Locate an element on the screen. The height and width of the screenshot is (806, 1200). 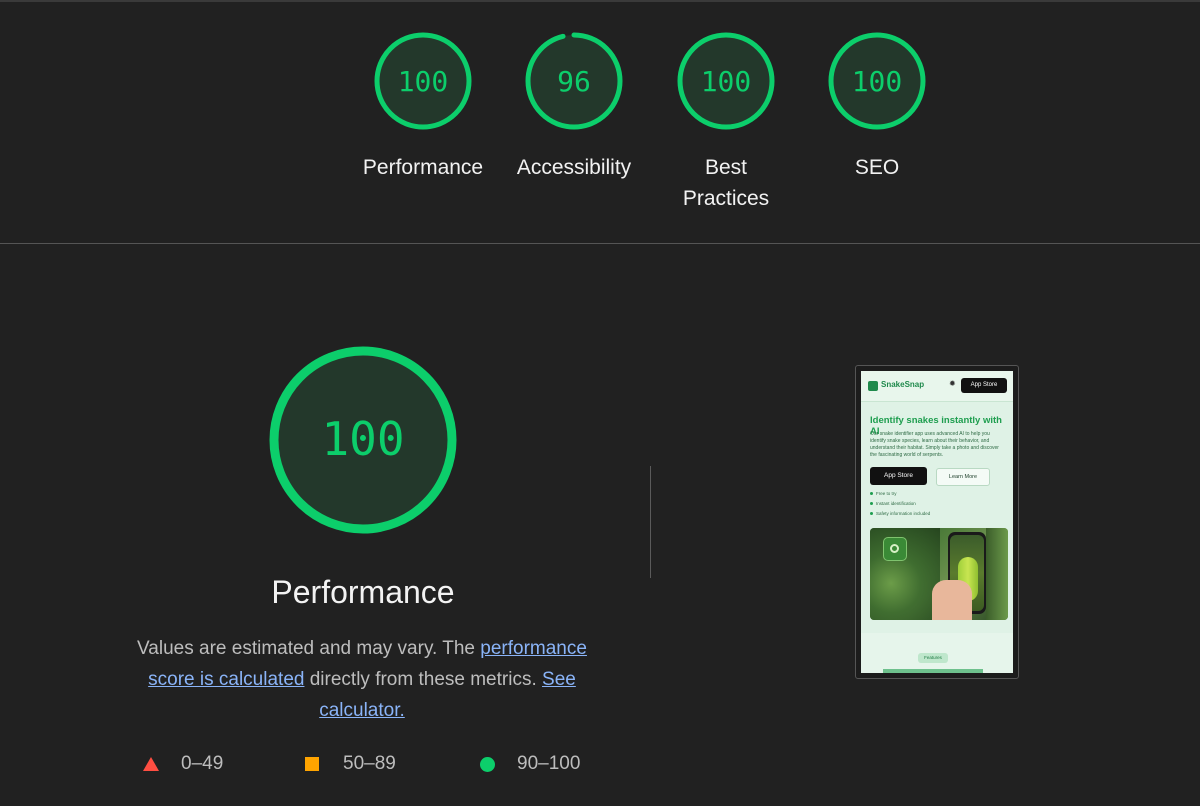
preview-feature: Safety information included is located at coordinates (900, 513).